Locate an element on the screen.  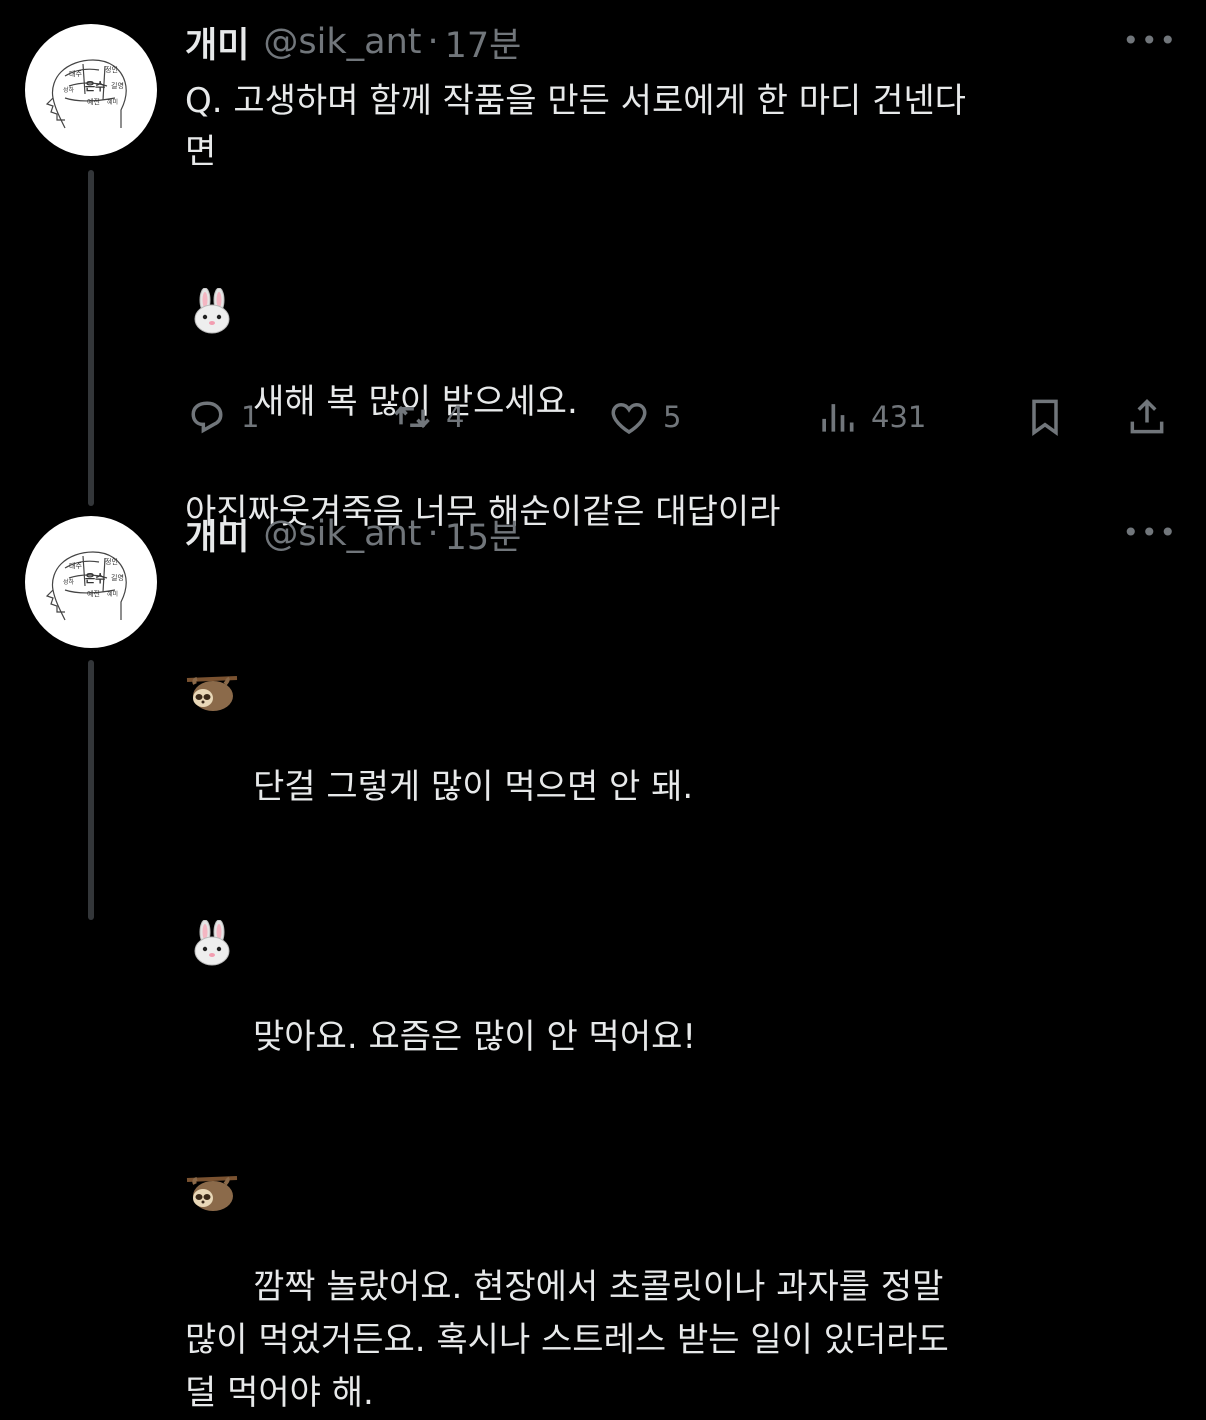
share-icon is located at coordinates (1147, 416).